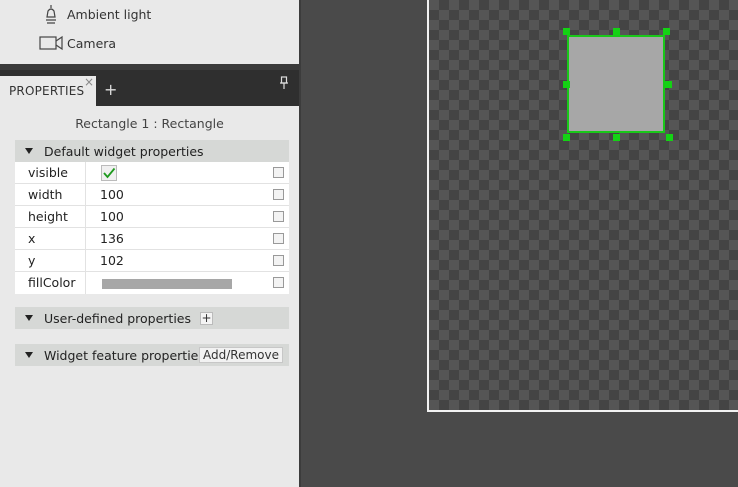 This screenshot has width=738, height=487. I want to click on property-row-width: width 100, so click(152, 195).